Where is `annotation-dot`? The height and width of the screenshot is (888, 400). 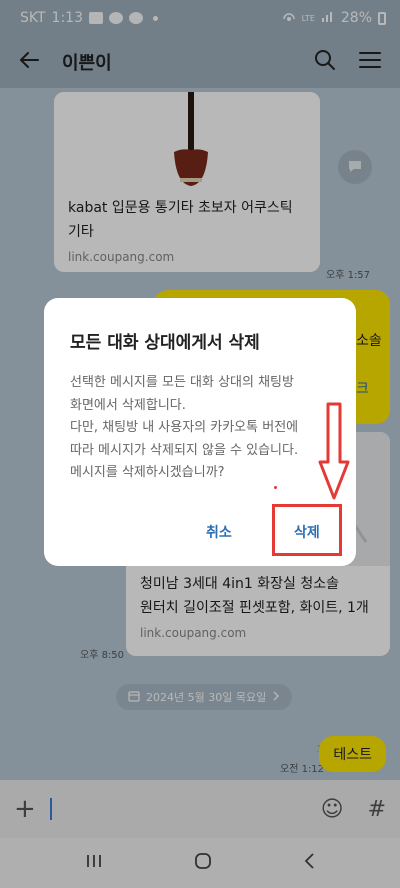
annotation-dot is located at coordinates (275, 487).